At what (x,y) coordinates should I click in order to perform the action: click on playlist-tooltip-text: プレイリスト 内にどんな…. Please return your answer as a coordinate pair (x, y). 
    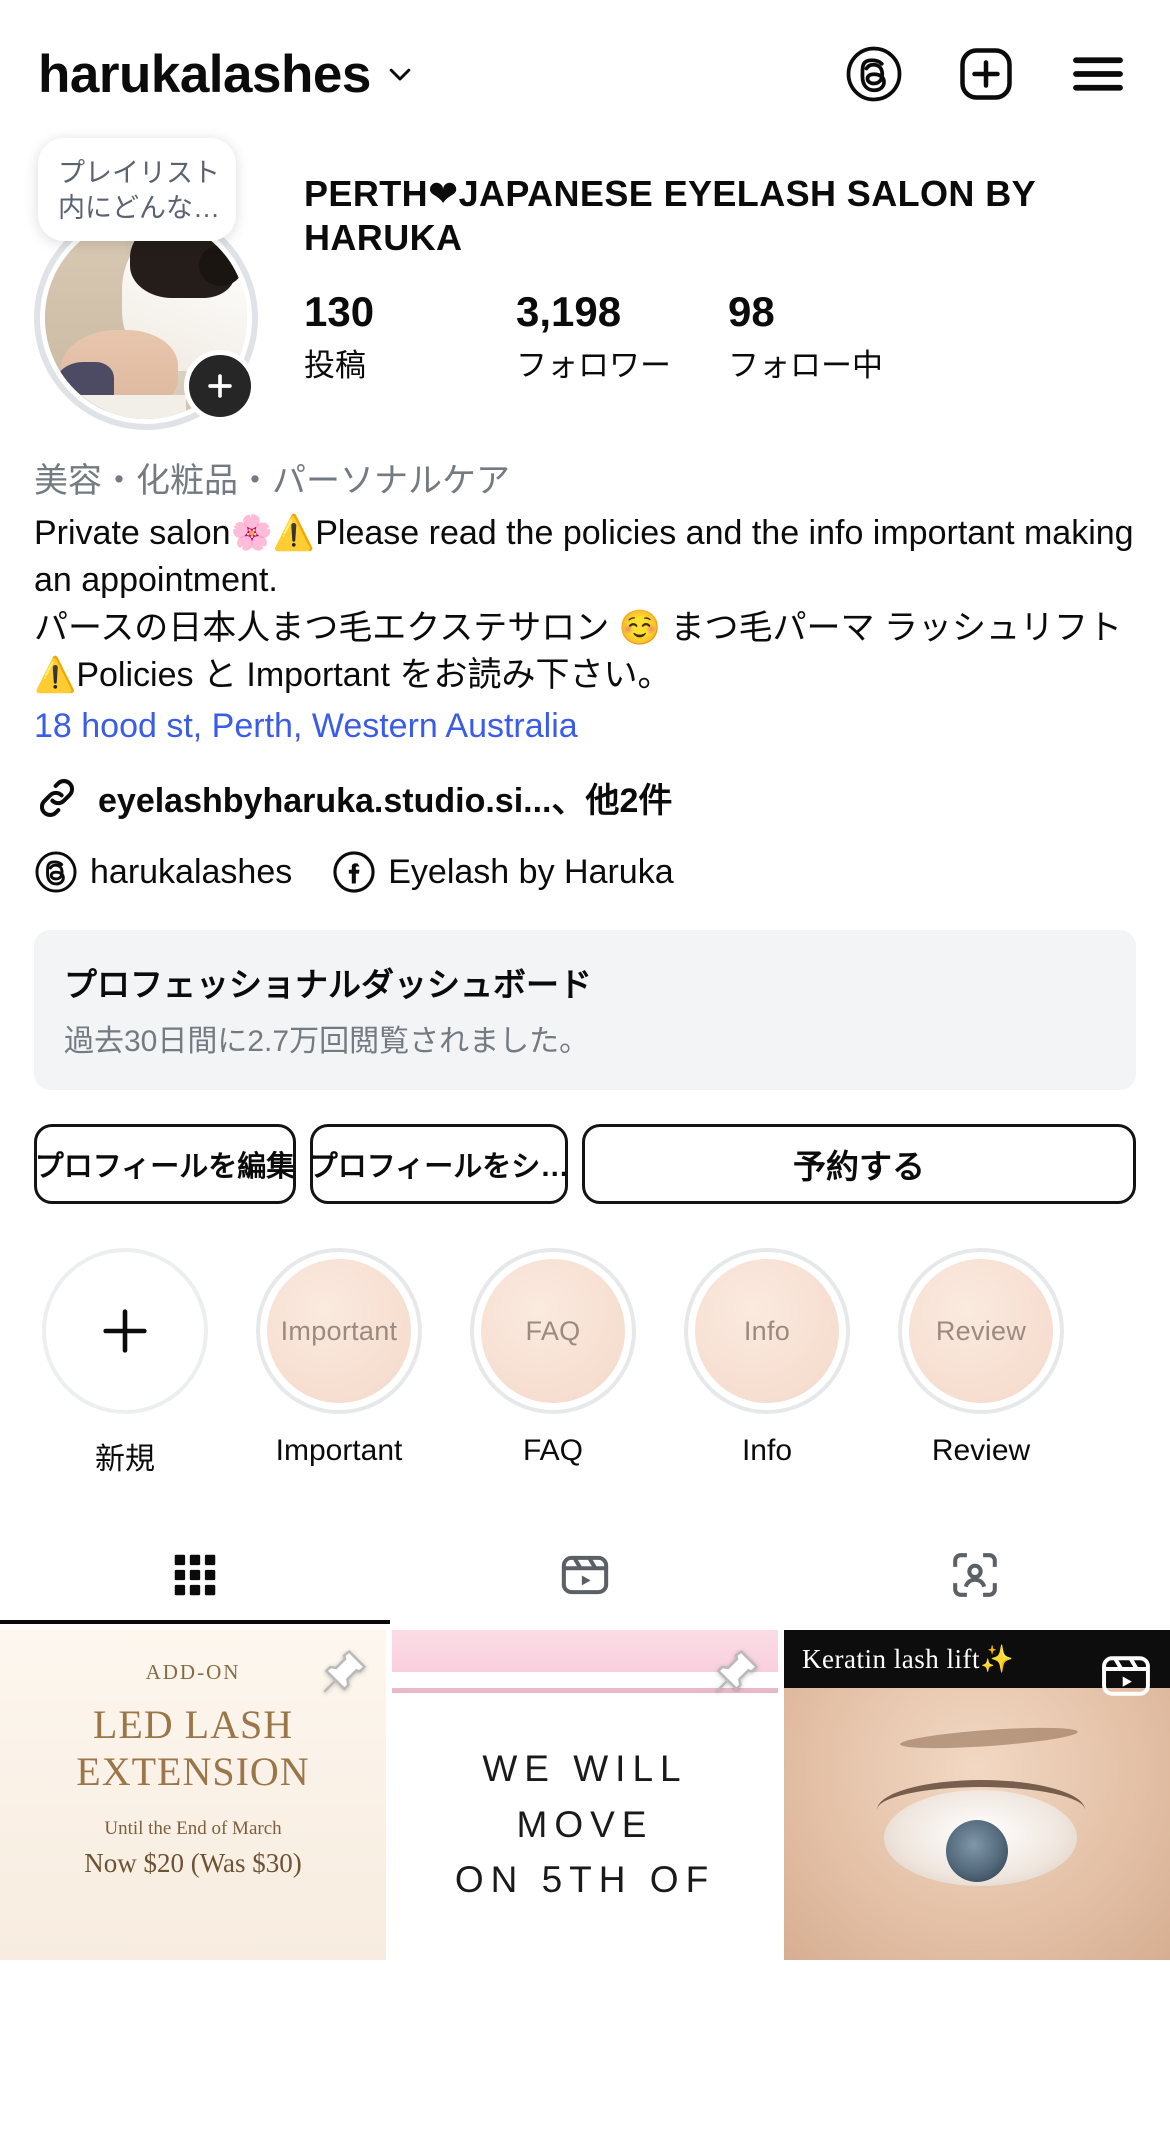
    Looking at the image, I should click on (139, 190).